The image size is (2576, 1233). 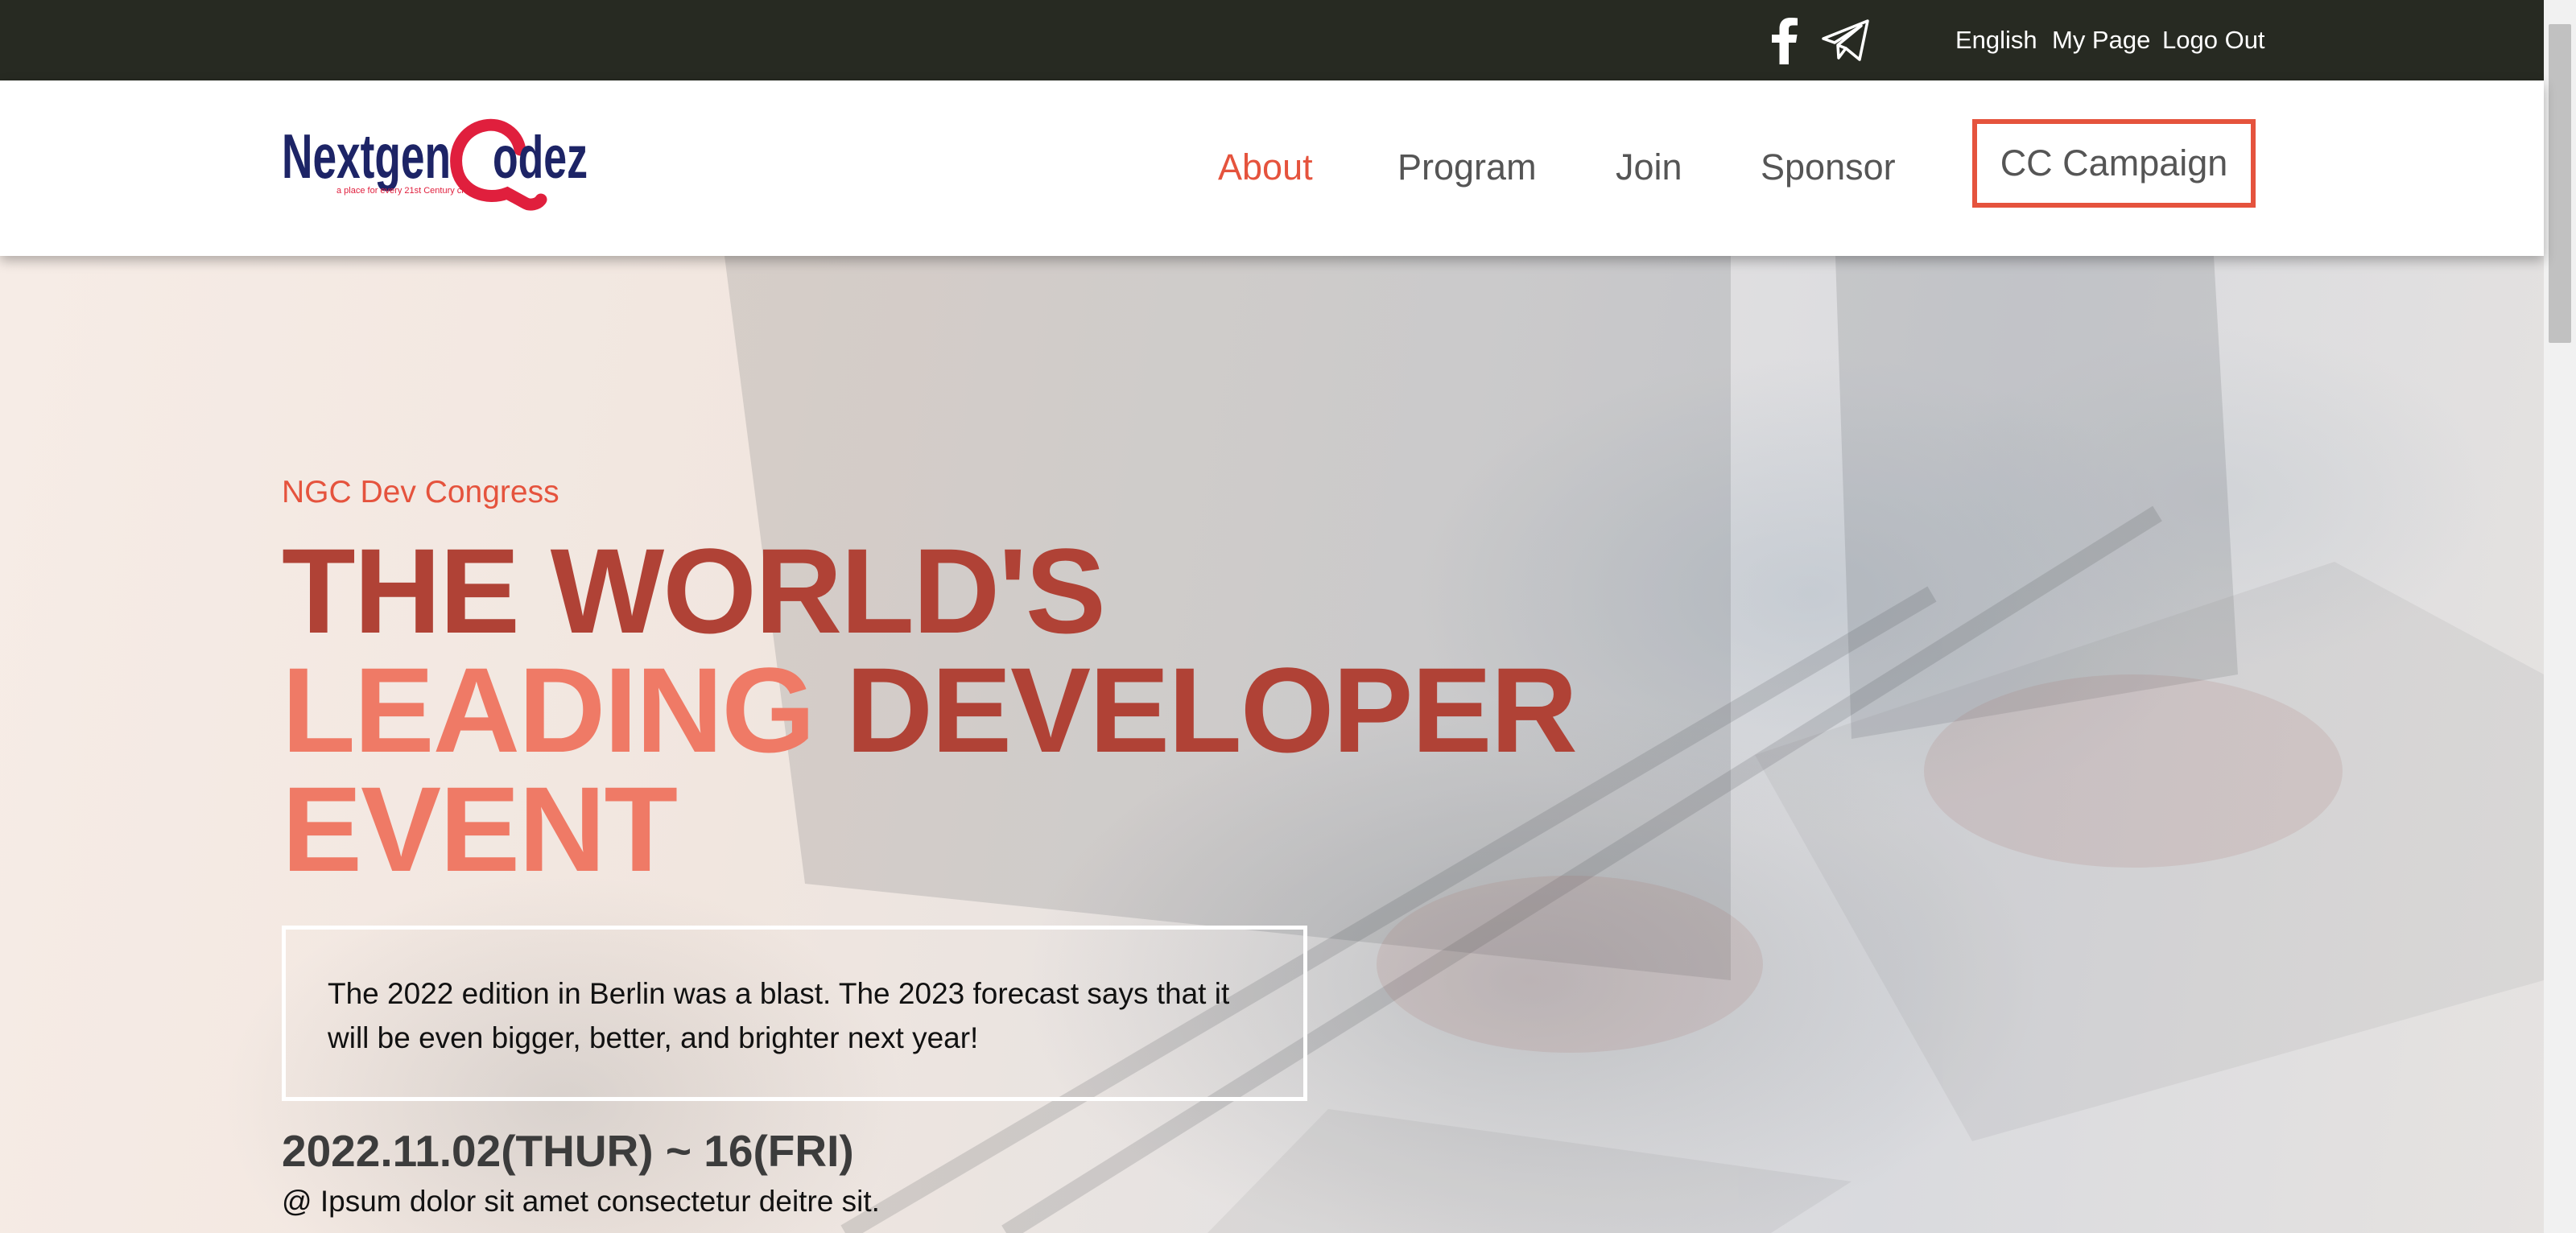 What do you see at coordinates (1272, 40) in the screenshot?
I see `top-bar: English My Page Logo Out` at bounding box center [1272, 40].